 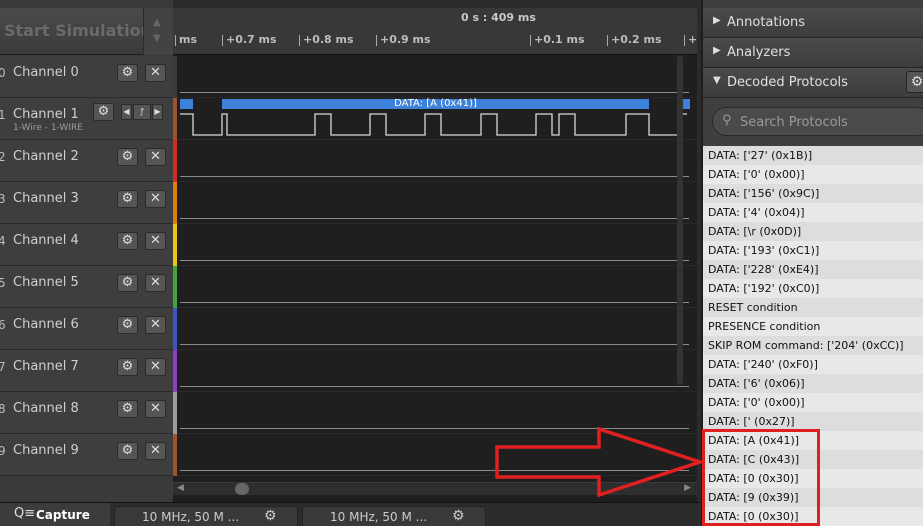 What do you see at coordinates (3, 283) in the screenshot?
I see `channel-number: 5` at bounding box center [3, 283].